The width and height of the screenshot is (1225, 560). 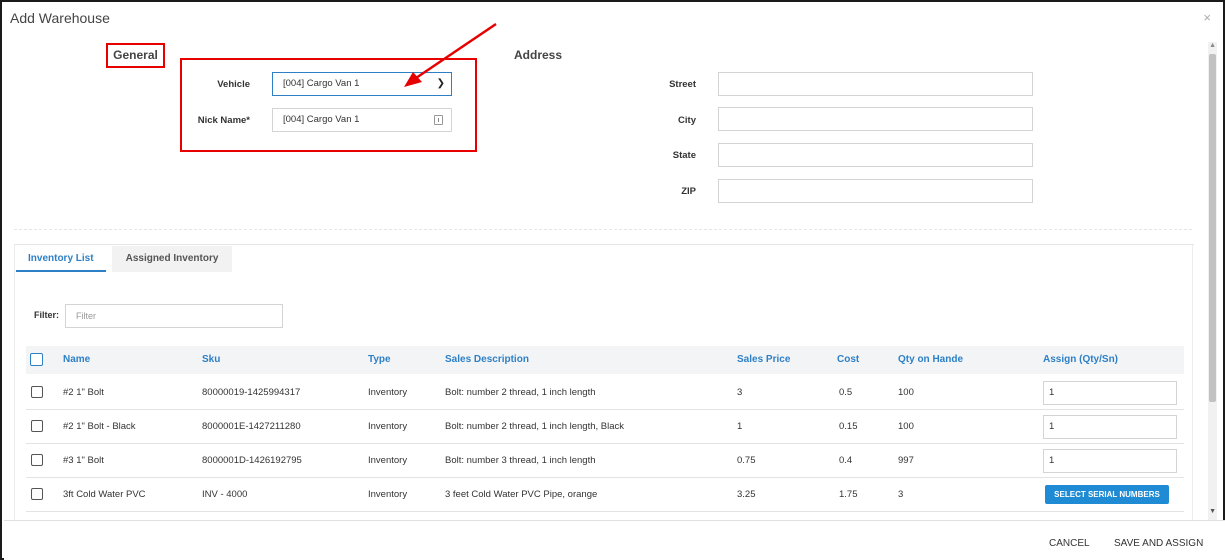 What do you see at coordinates (906, 460) in the screenshot?
I see `cell-qty: 997` at bounding box center [906, 460].